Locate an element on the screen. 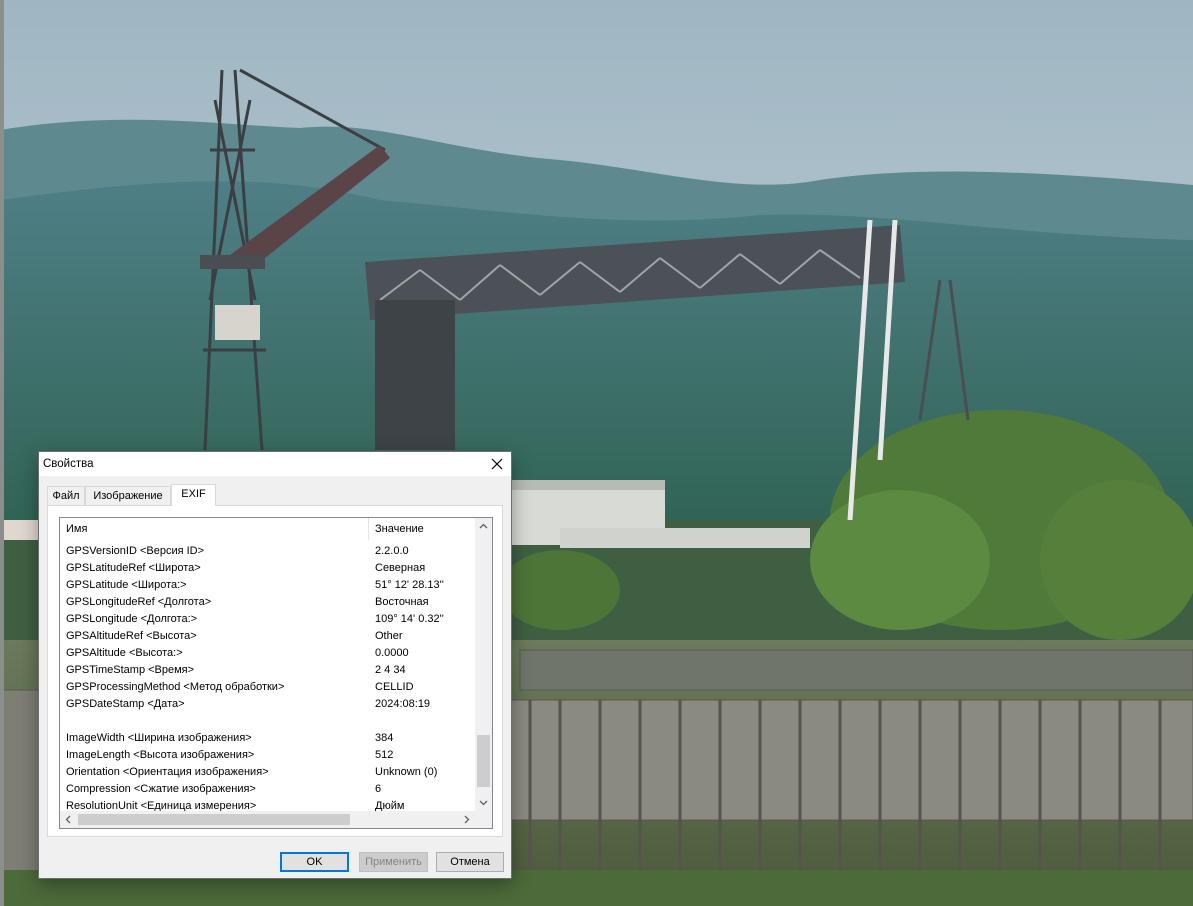 The image size is (1193, 906). table-row is located at coordinates (269, 721).